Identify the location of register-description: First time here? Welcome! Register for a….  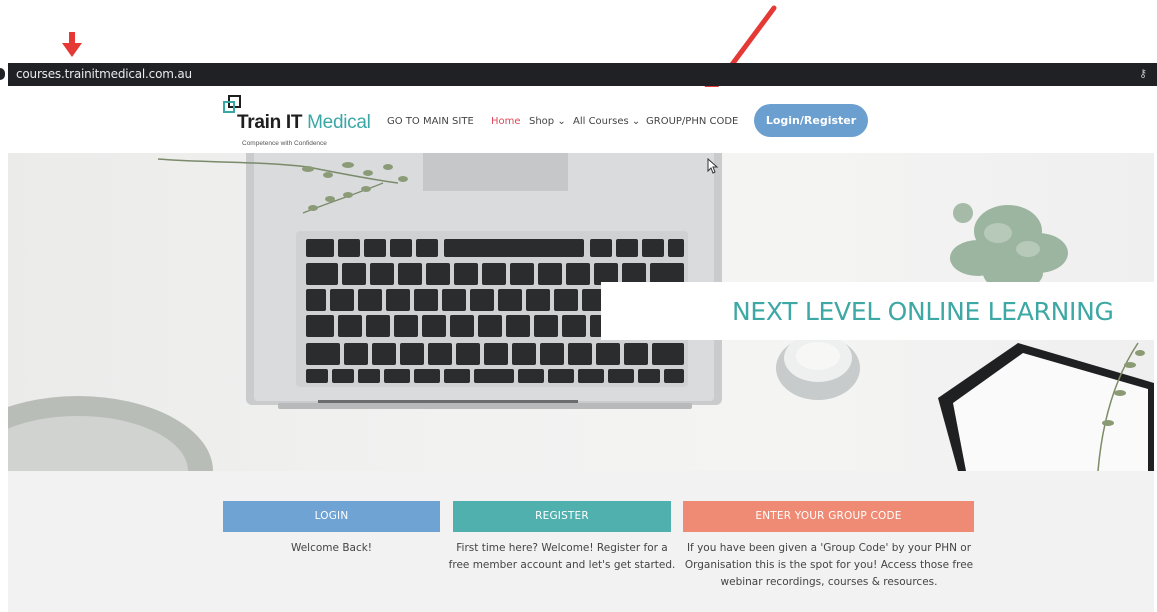
(562, 556).